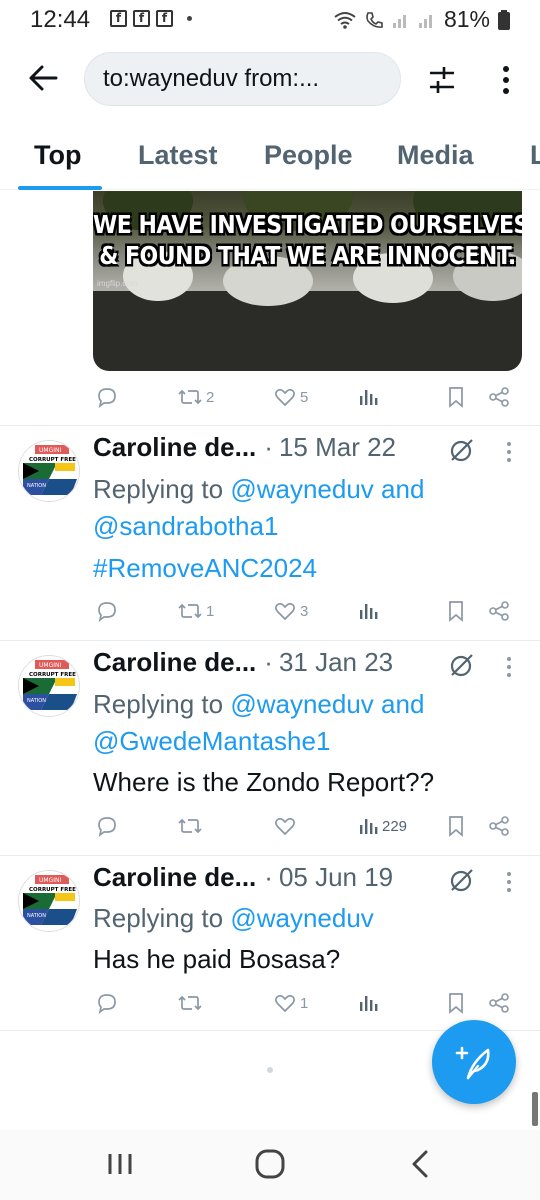 This screenshot has height=1200, width=540. I want to click on media-watermark: imgflip.com, so click(117, 283).